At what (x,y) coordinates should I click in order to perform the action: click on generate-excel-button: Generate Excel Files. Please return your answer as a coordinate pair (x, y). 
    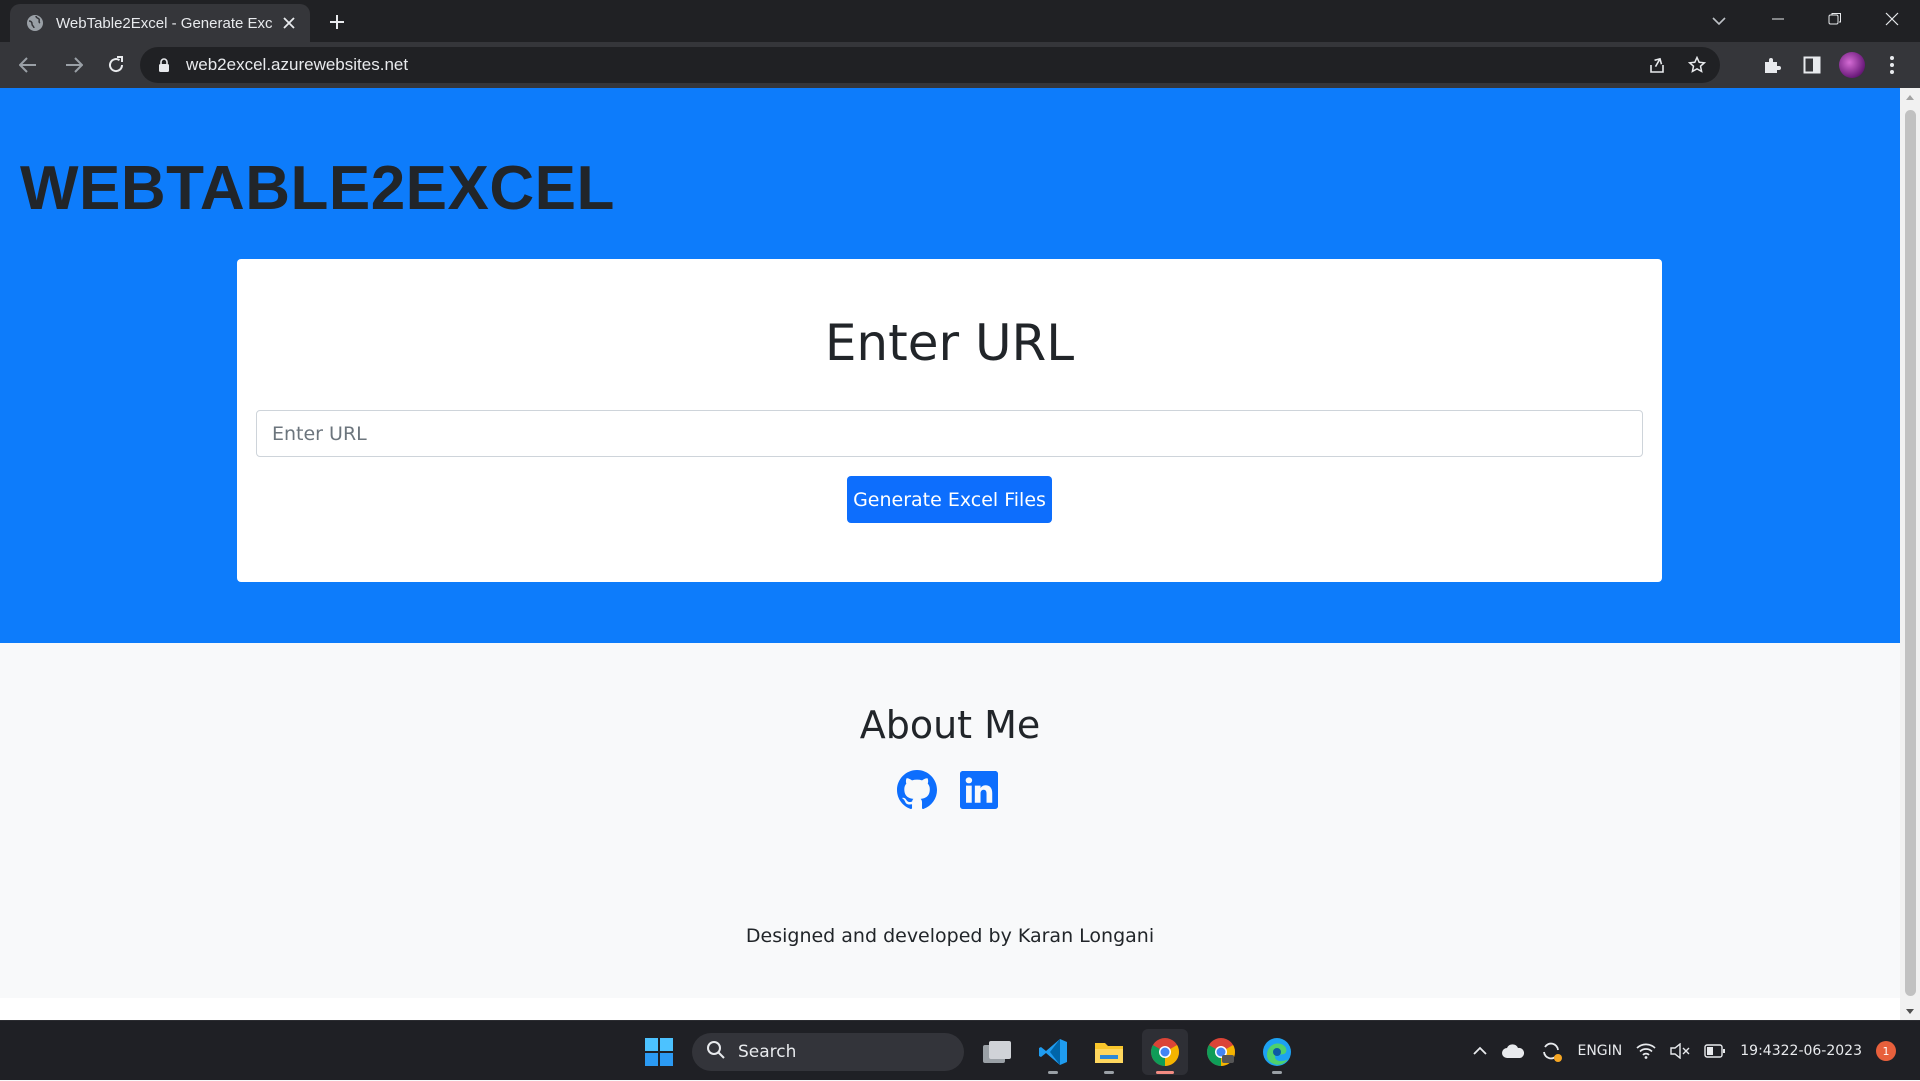
    Looking at the image, I should click on (949, 499).